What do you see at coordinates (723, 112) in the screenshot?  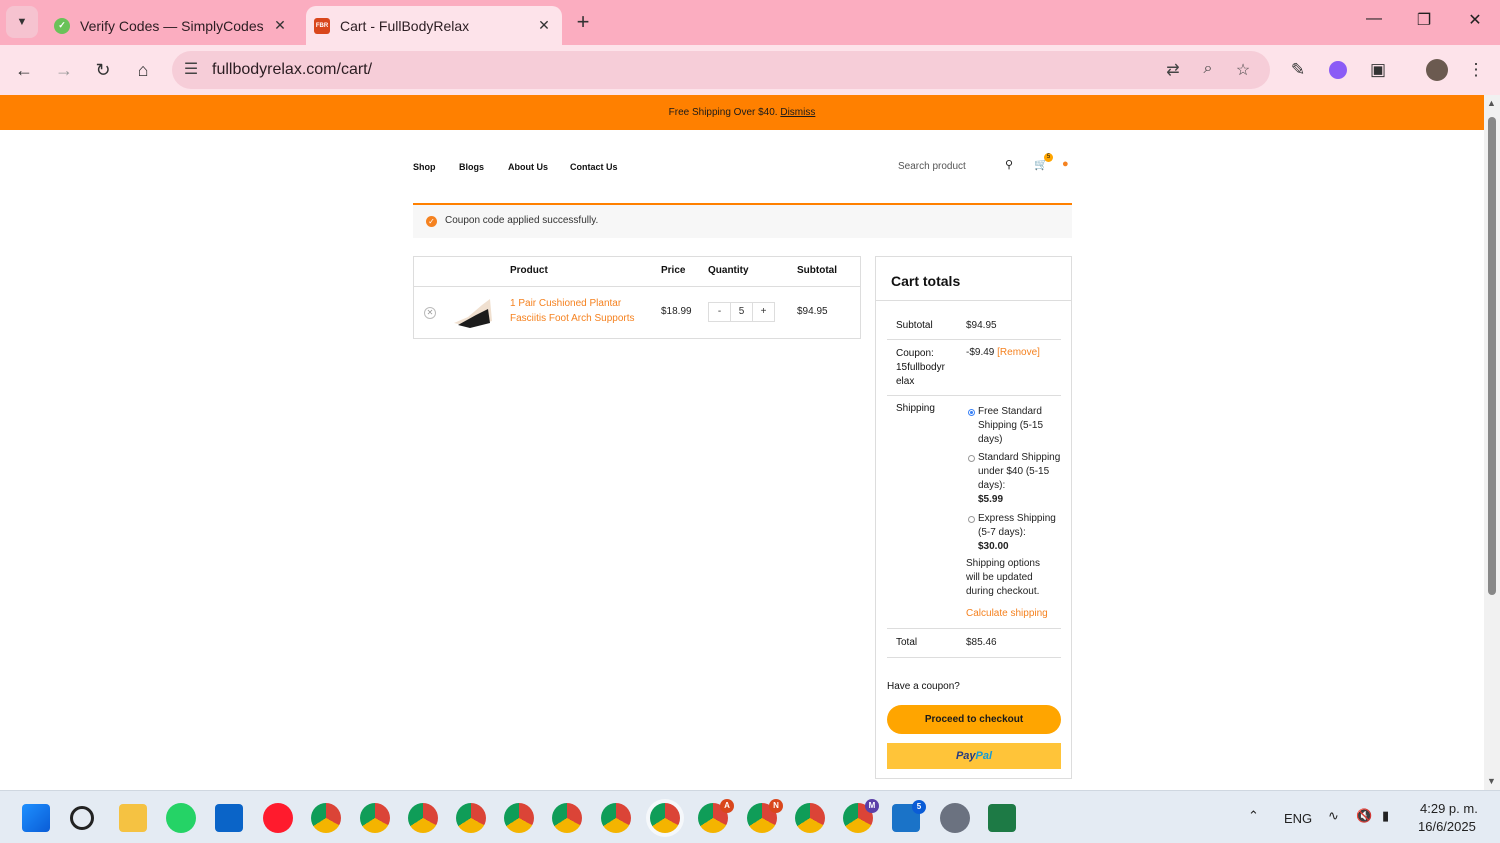 I see `promo-text: Free Shipping Over $40.` at bounding box center [723, 112].